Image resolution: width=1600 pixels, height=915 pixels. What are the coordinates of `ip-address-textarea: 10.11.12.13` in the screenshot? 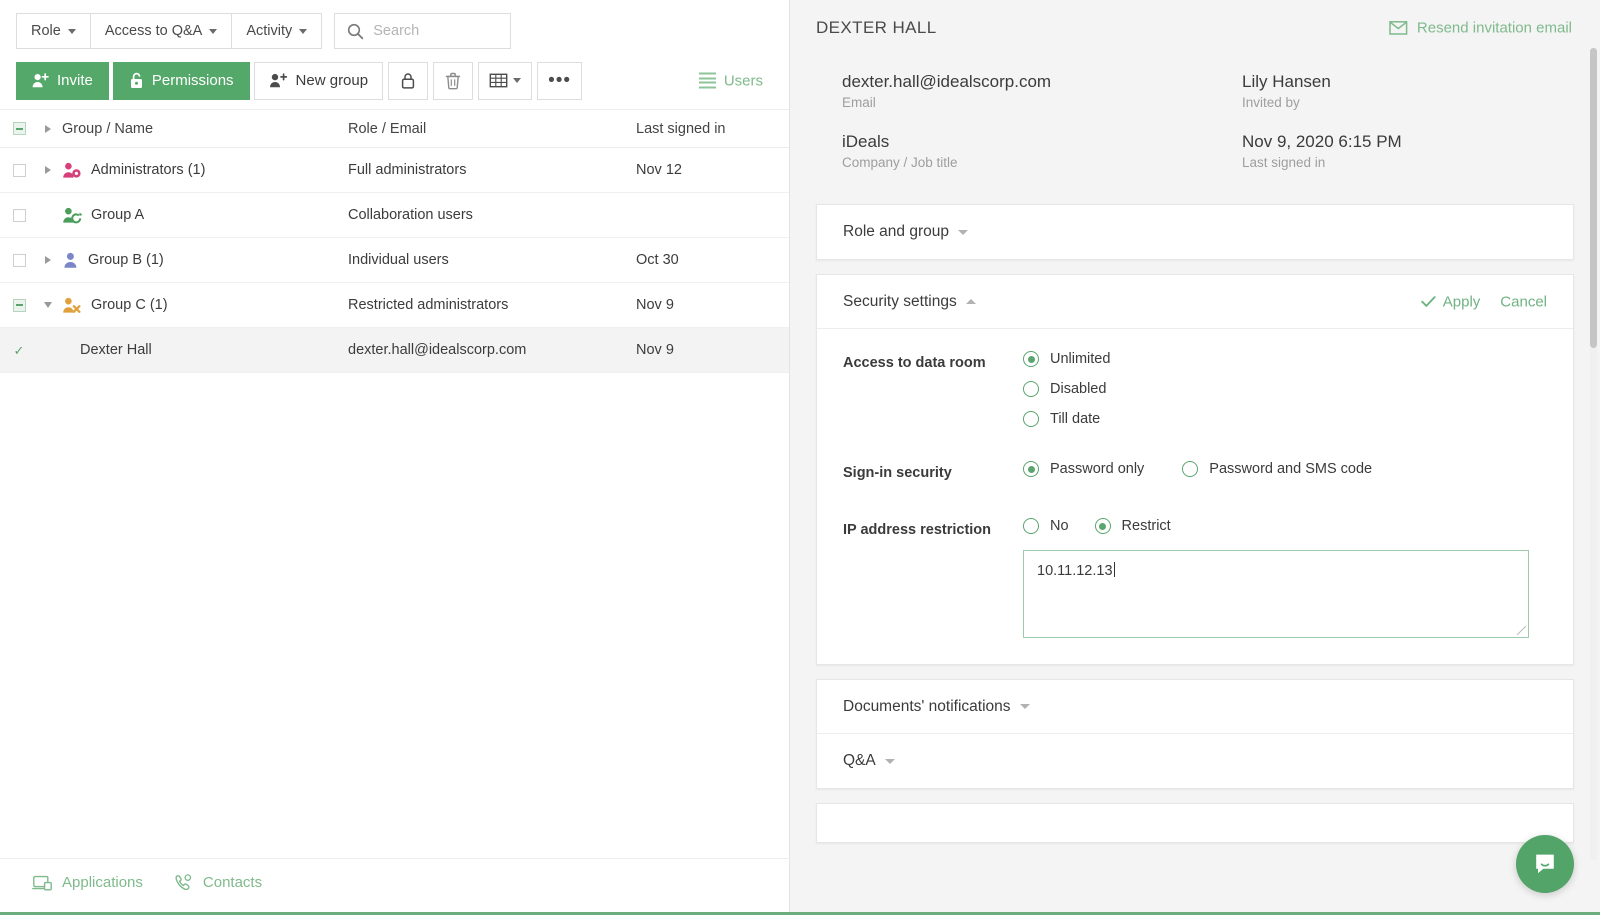 It's located at (1276, 594).